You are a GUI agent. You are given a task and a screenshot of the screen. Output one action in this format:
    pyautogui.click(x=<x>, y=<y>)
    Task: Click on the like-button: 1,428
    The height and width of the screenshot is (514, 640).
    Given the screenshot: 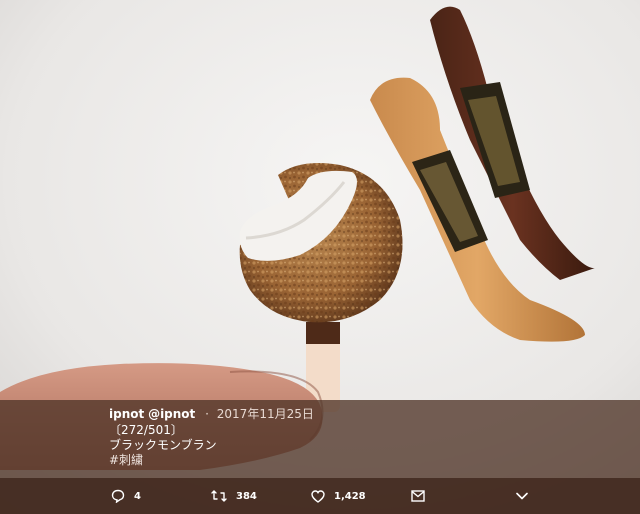 What is the action you would take?
    pyautogui.click(x=338, y=496)
    